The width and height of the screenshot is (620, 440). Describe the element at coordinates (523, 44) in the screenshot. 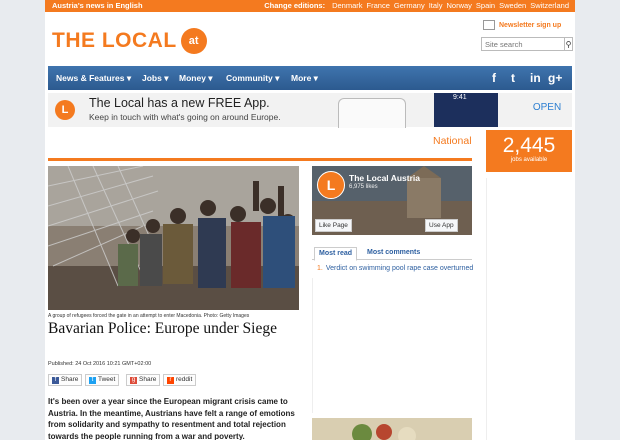

I see `search-input` at that location.